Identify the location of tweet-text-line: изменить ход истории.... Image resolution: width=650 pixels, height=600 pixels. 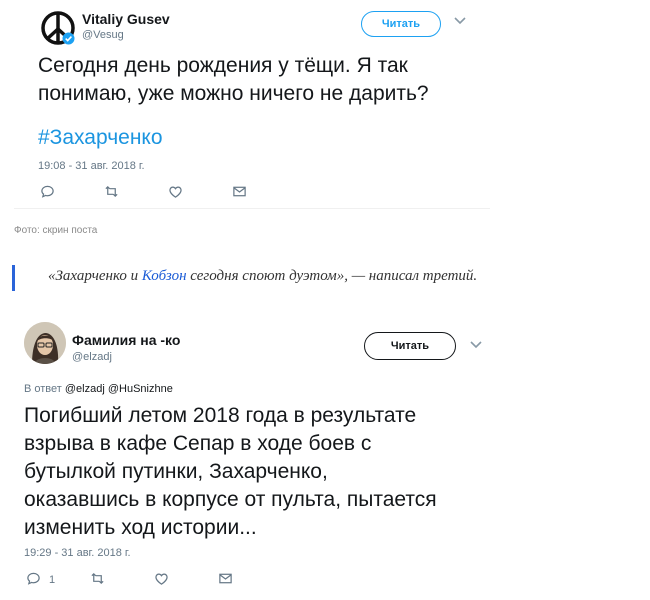
(140, 527).